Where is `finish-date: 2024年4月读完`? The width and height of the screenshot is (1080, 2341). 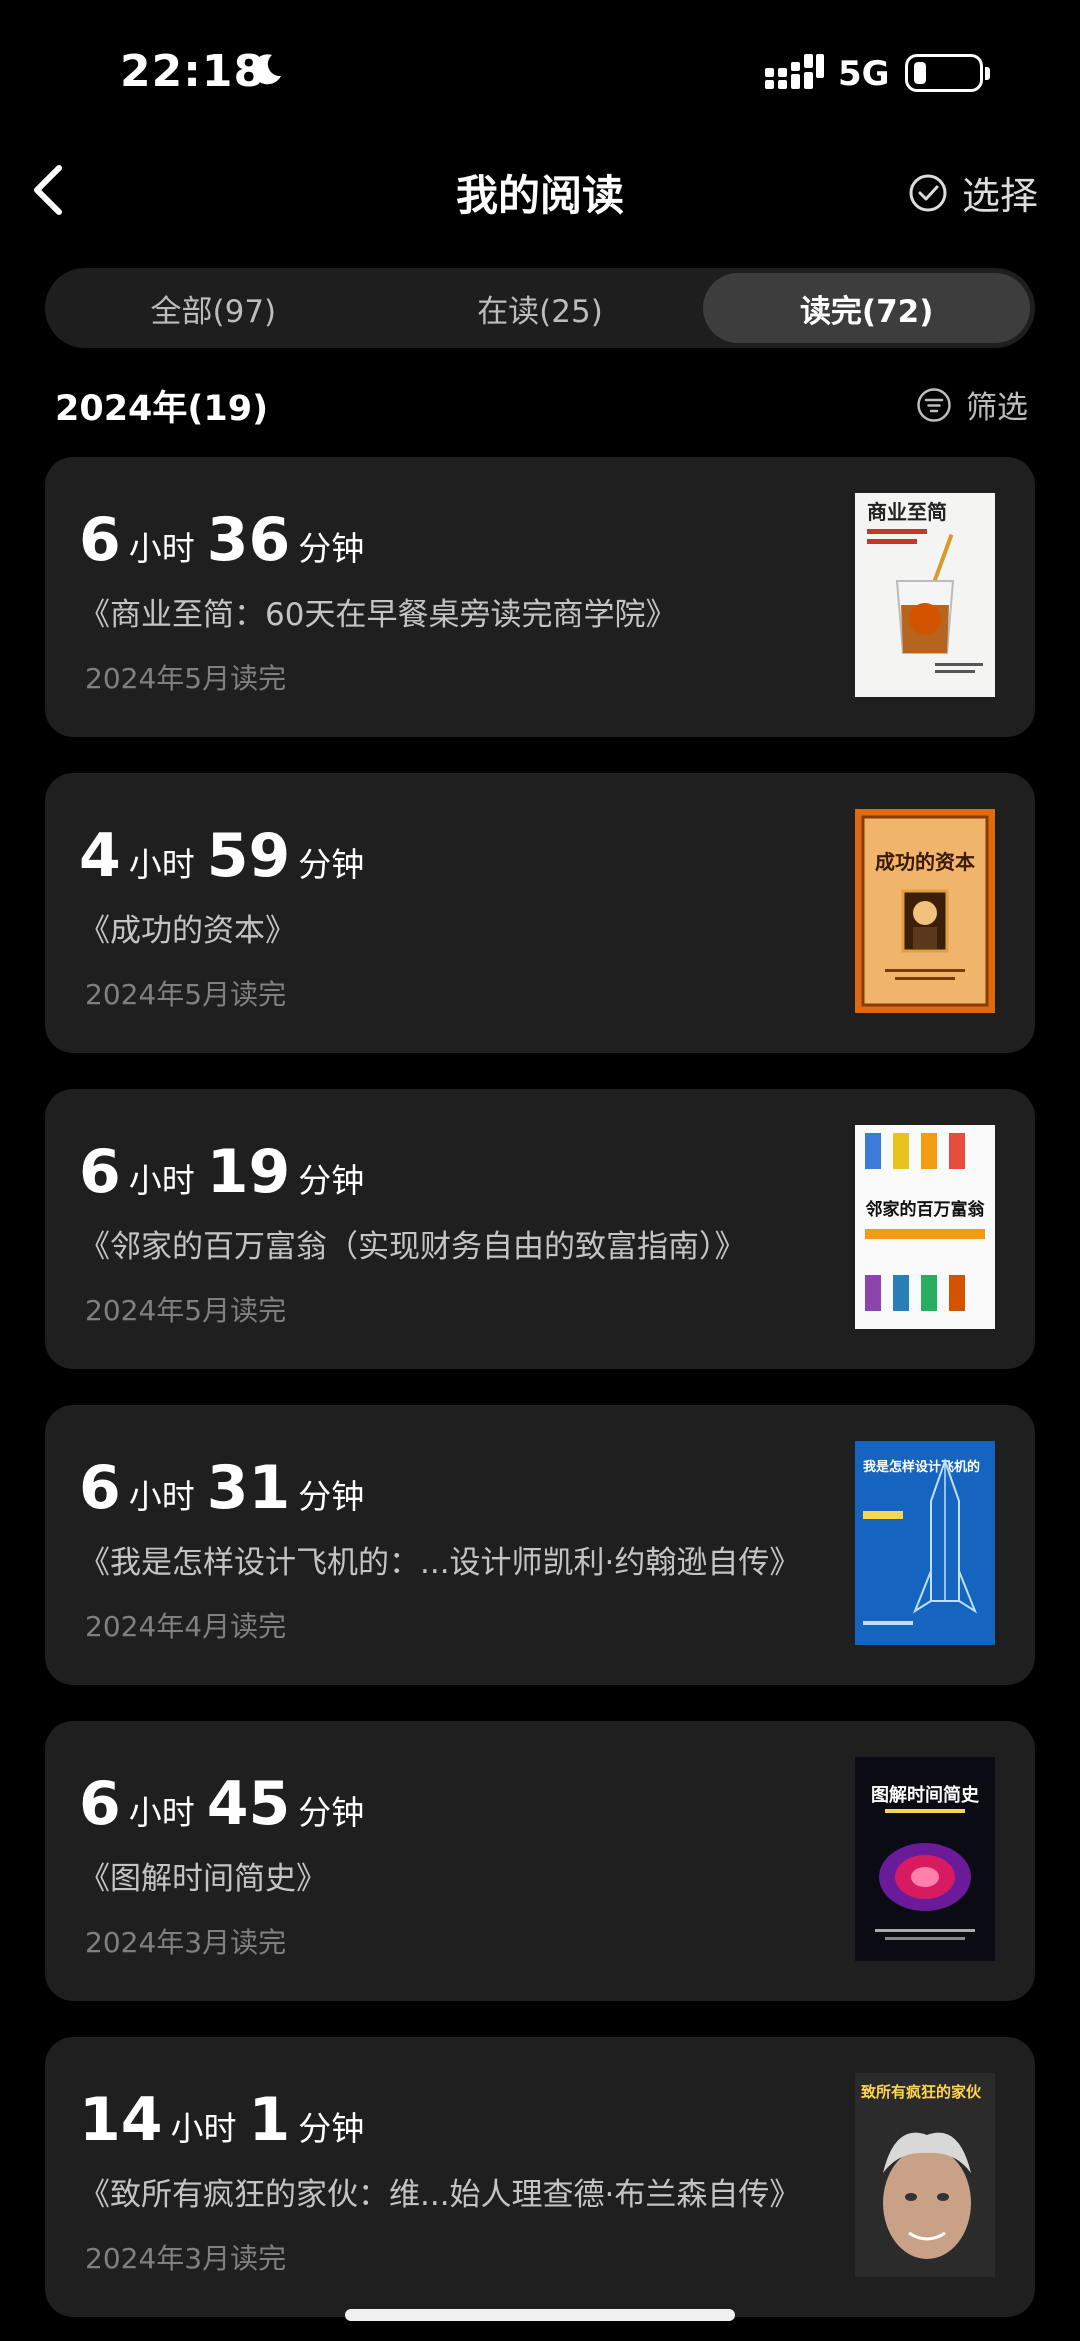
finish-date: 2024年4月读完 is located at coordinates (186, 1626).